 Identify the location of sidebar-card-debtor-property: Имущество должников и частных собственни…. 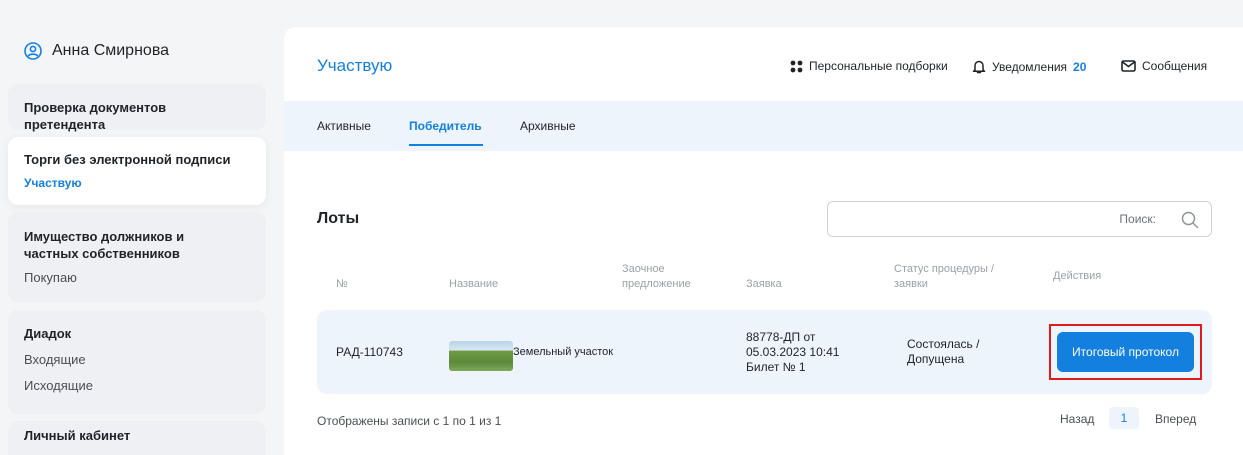
(137, 257).